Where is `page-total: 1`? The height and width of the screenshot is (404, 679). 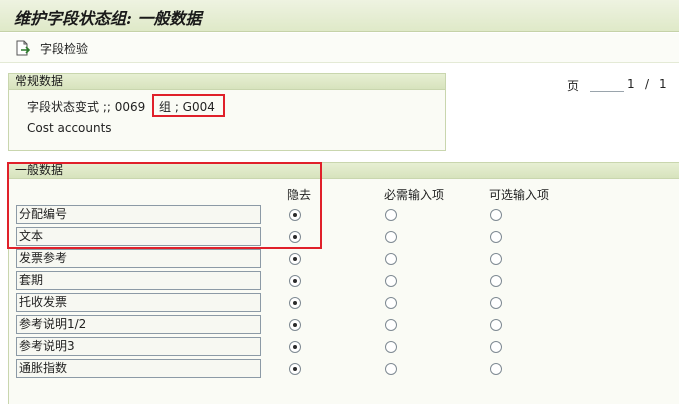
page-total: 1 is located at coordinates (663, 84).